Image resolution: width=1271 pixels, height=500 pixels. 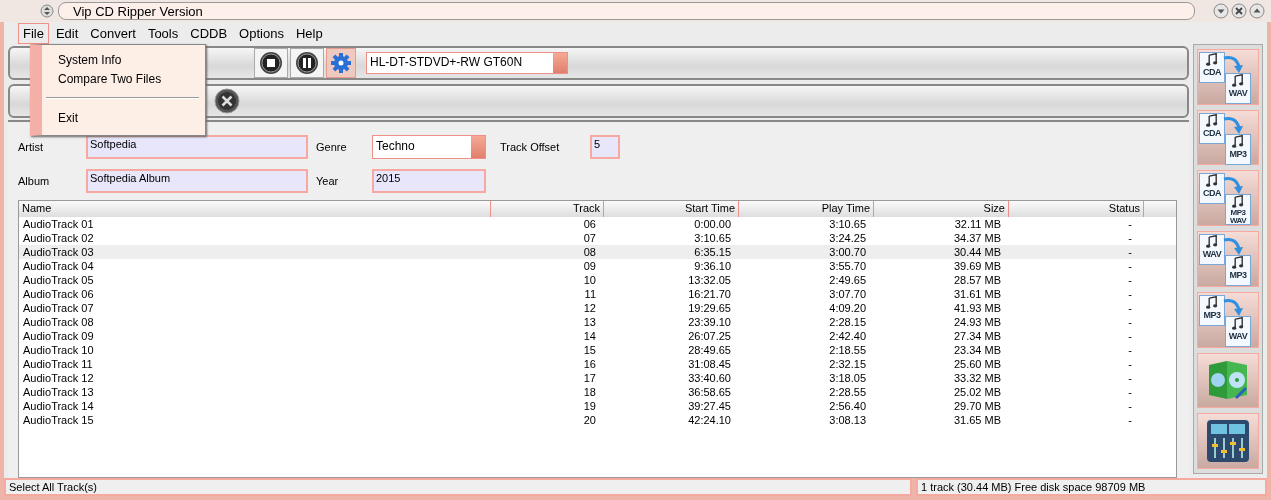 What do you see at coordinates (589, 350) in the screenshot?
I see `table-cell-text: 15` at bounding box center [589, 350].